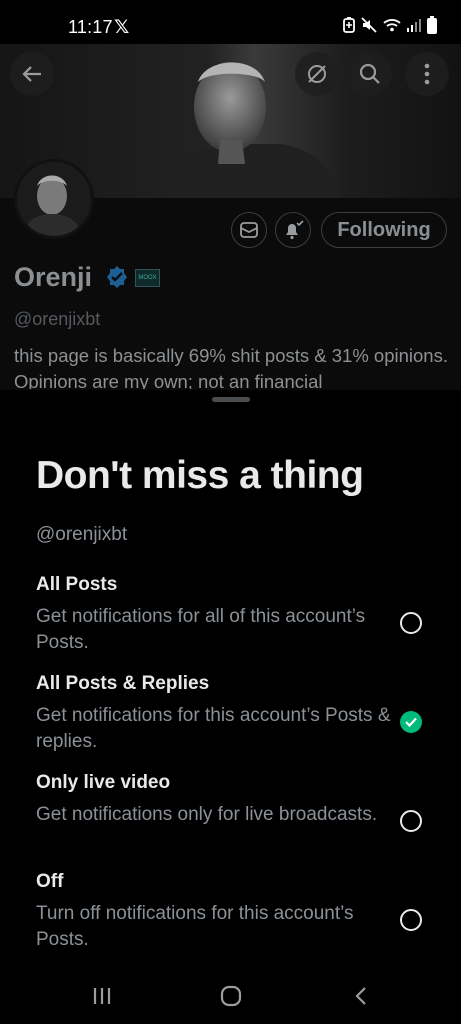 This screenshot has width=461, height=1024. I want to click on recent-apps-icon, so click(102, 996).